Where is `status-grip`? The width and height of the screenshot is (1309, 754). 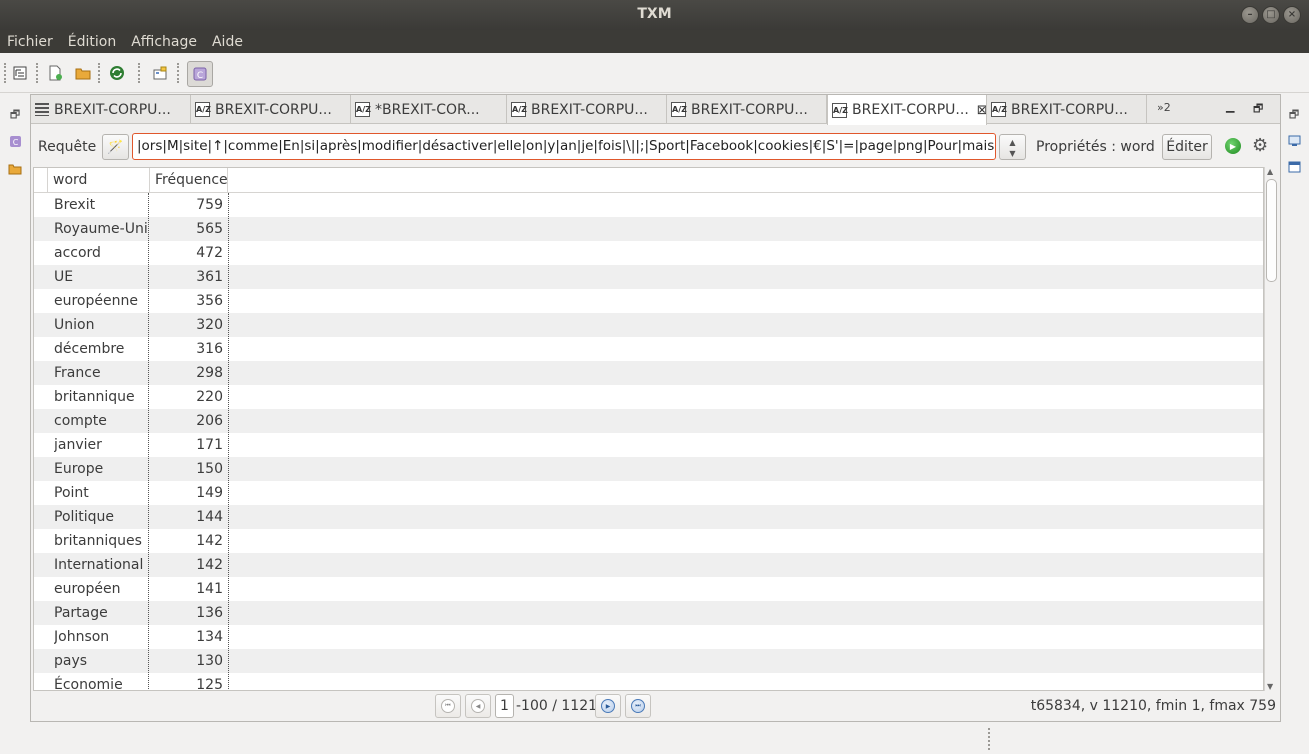 status-grip is located at coordinates (989, 739).